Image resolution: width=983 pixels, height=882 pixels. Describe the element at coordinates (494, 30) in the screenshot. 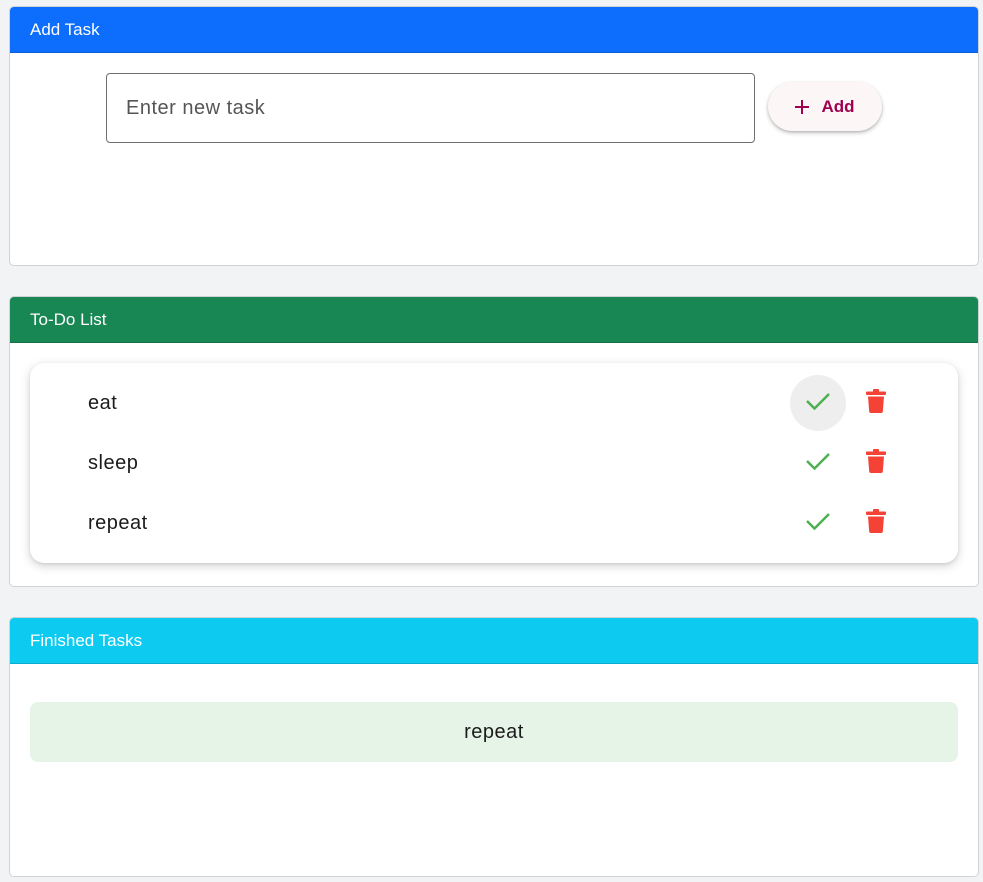

I see `add-task-header: Add Task` at that location.